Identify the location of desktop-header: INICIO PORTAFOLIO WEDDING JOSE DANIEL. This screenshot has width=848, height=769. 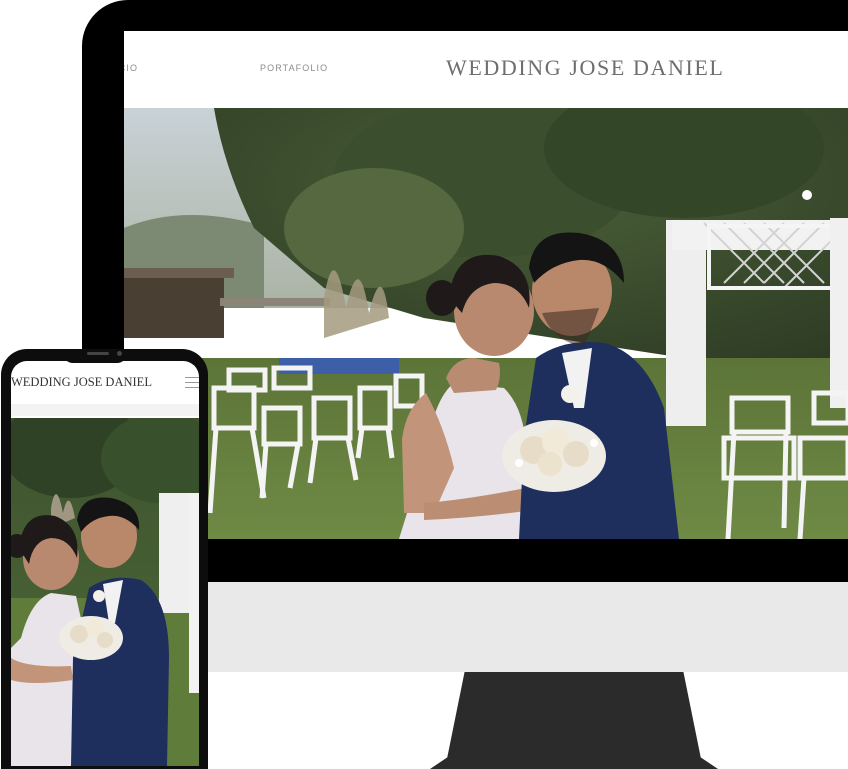
(486, 69).